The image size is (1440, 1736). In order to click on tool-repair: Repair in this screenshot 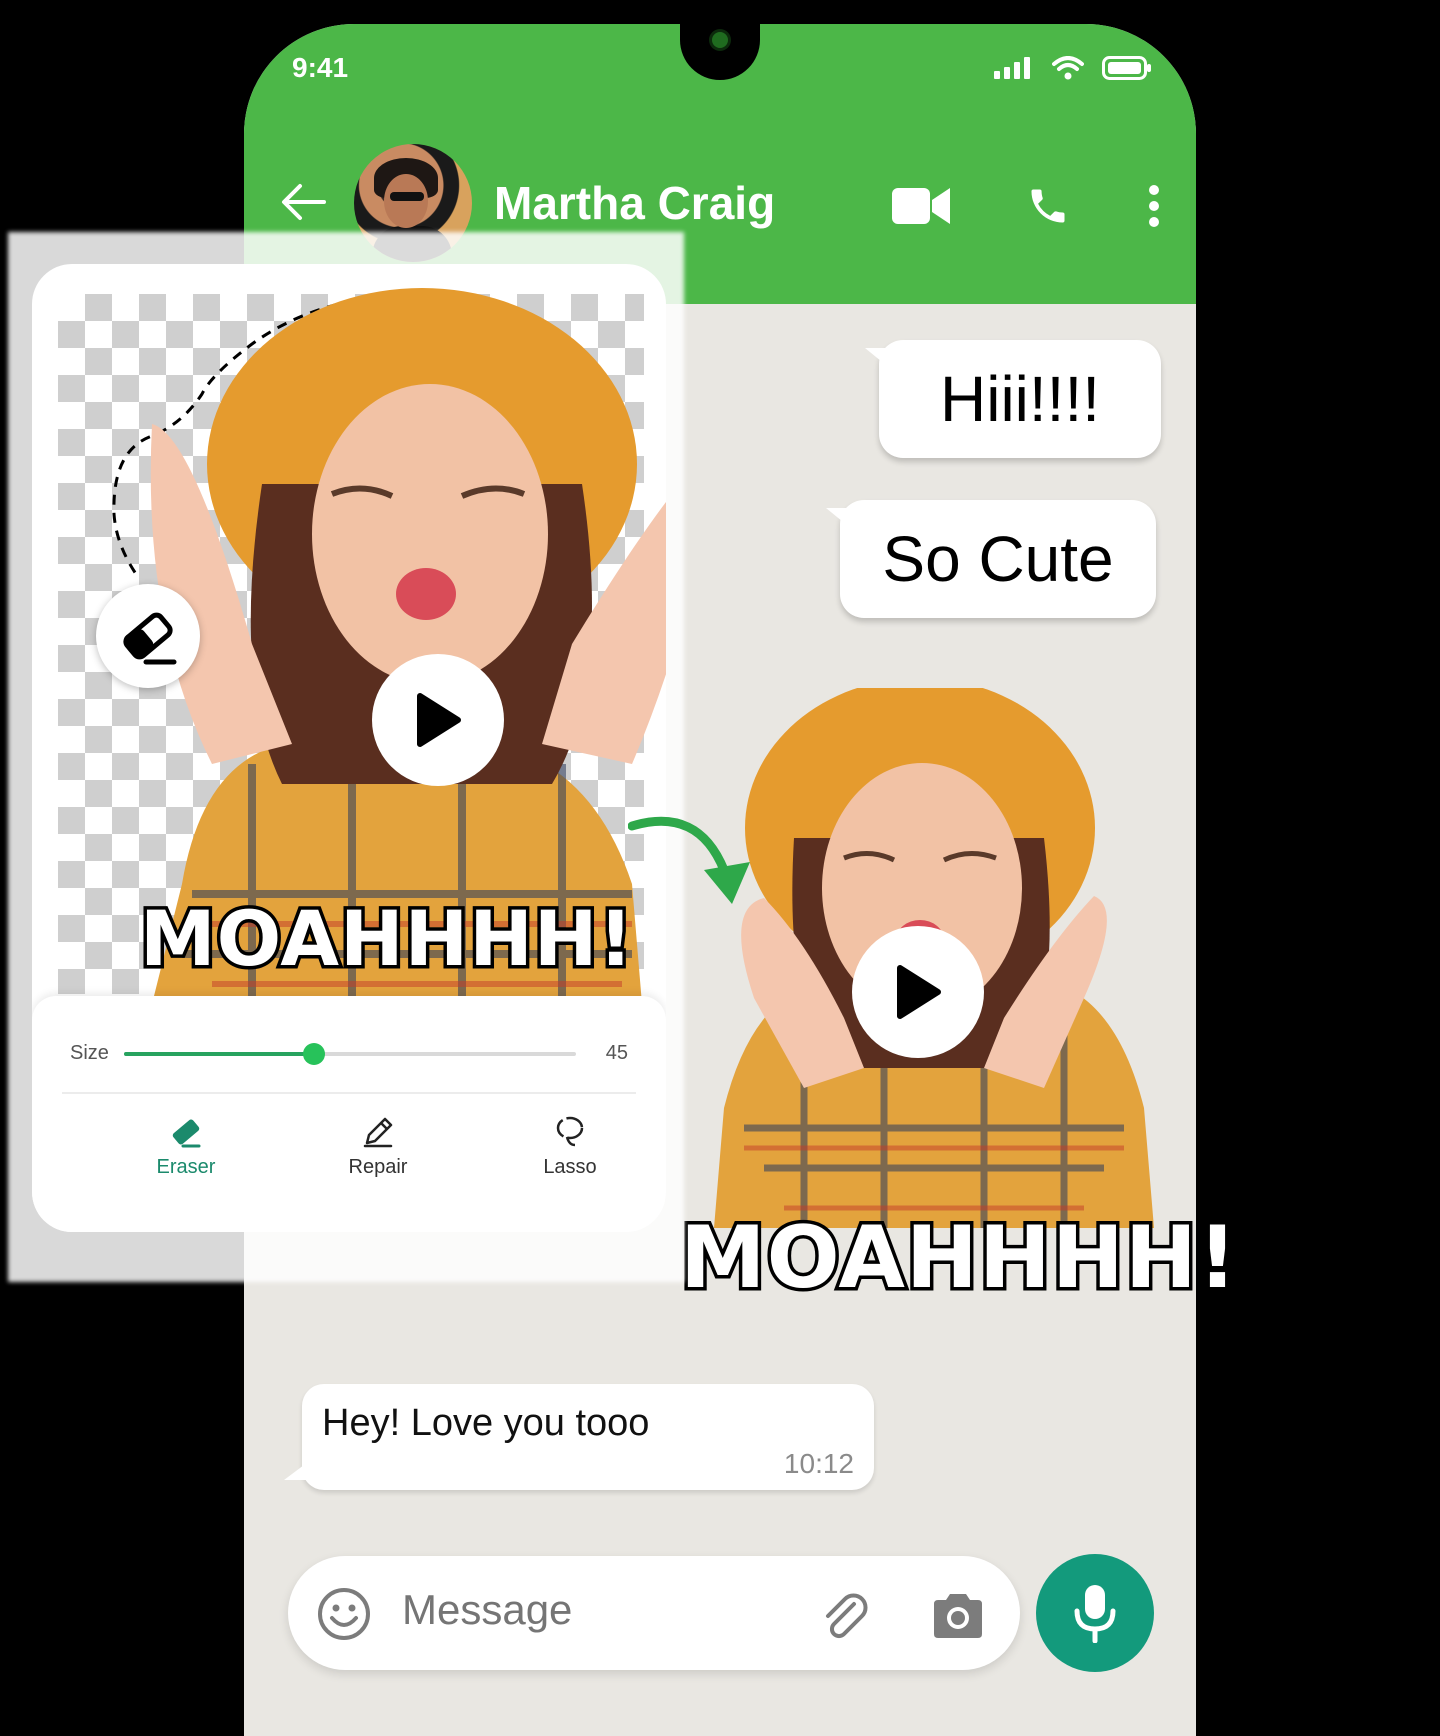, I will do `click(378, 1146)`.